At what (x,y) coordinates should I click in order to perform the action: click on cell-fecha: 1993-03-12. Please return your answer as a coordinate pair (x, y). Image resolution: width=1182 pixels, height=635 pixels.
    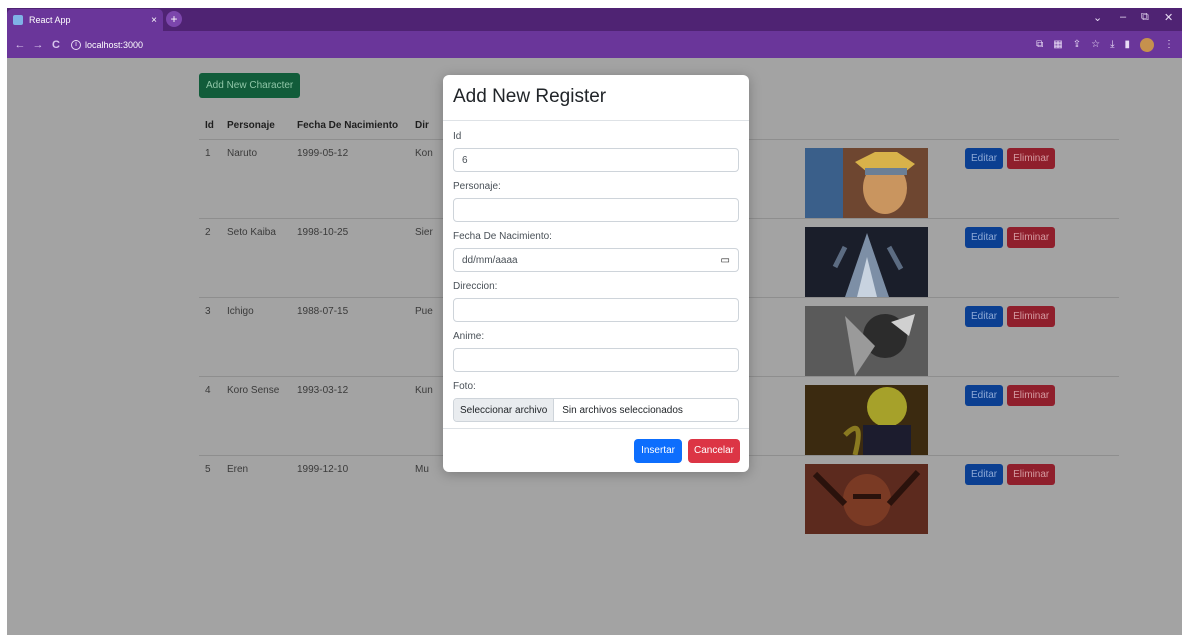
    Looking at the image, I should click on (350, 415).